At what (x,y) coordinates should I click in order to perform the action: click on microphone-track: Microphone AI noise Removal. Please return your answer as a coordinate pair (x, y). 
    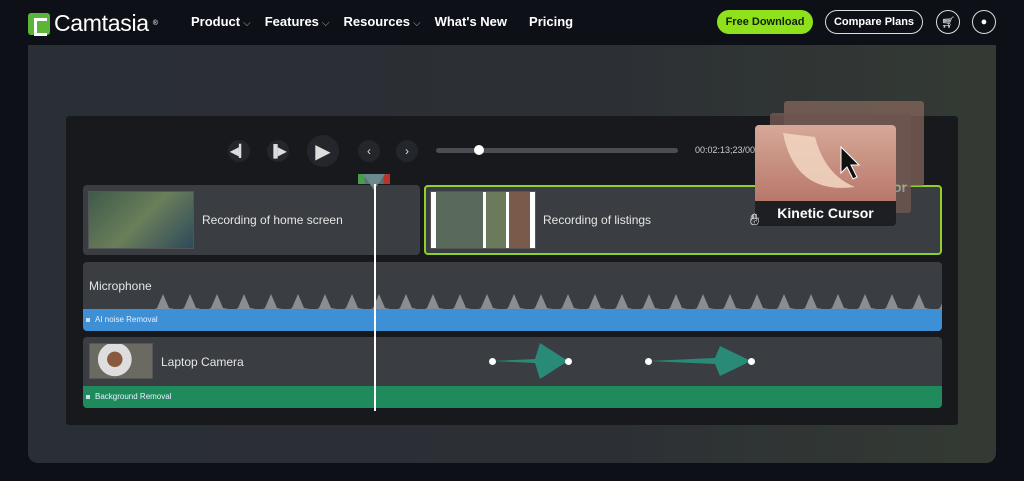
    Looking at the image, I should click on (512, 296).